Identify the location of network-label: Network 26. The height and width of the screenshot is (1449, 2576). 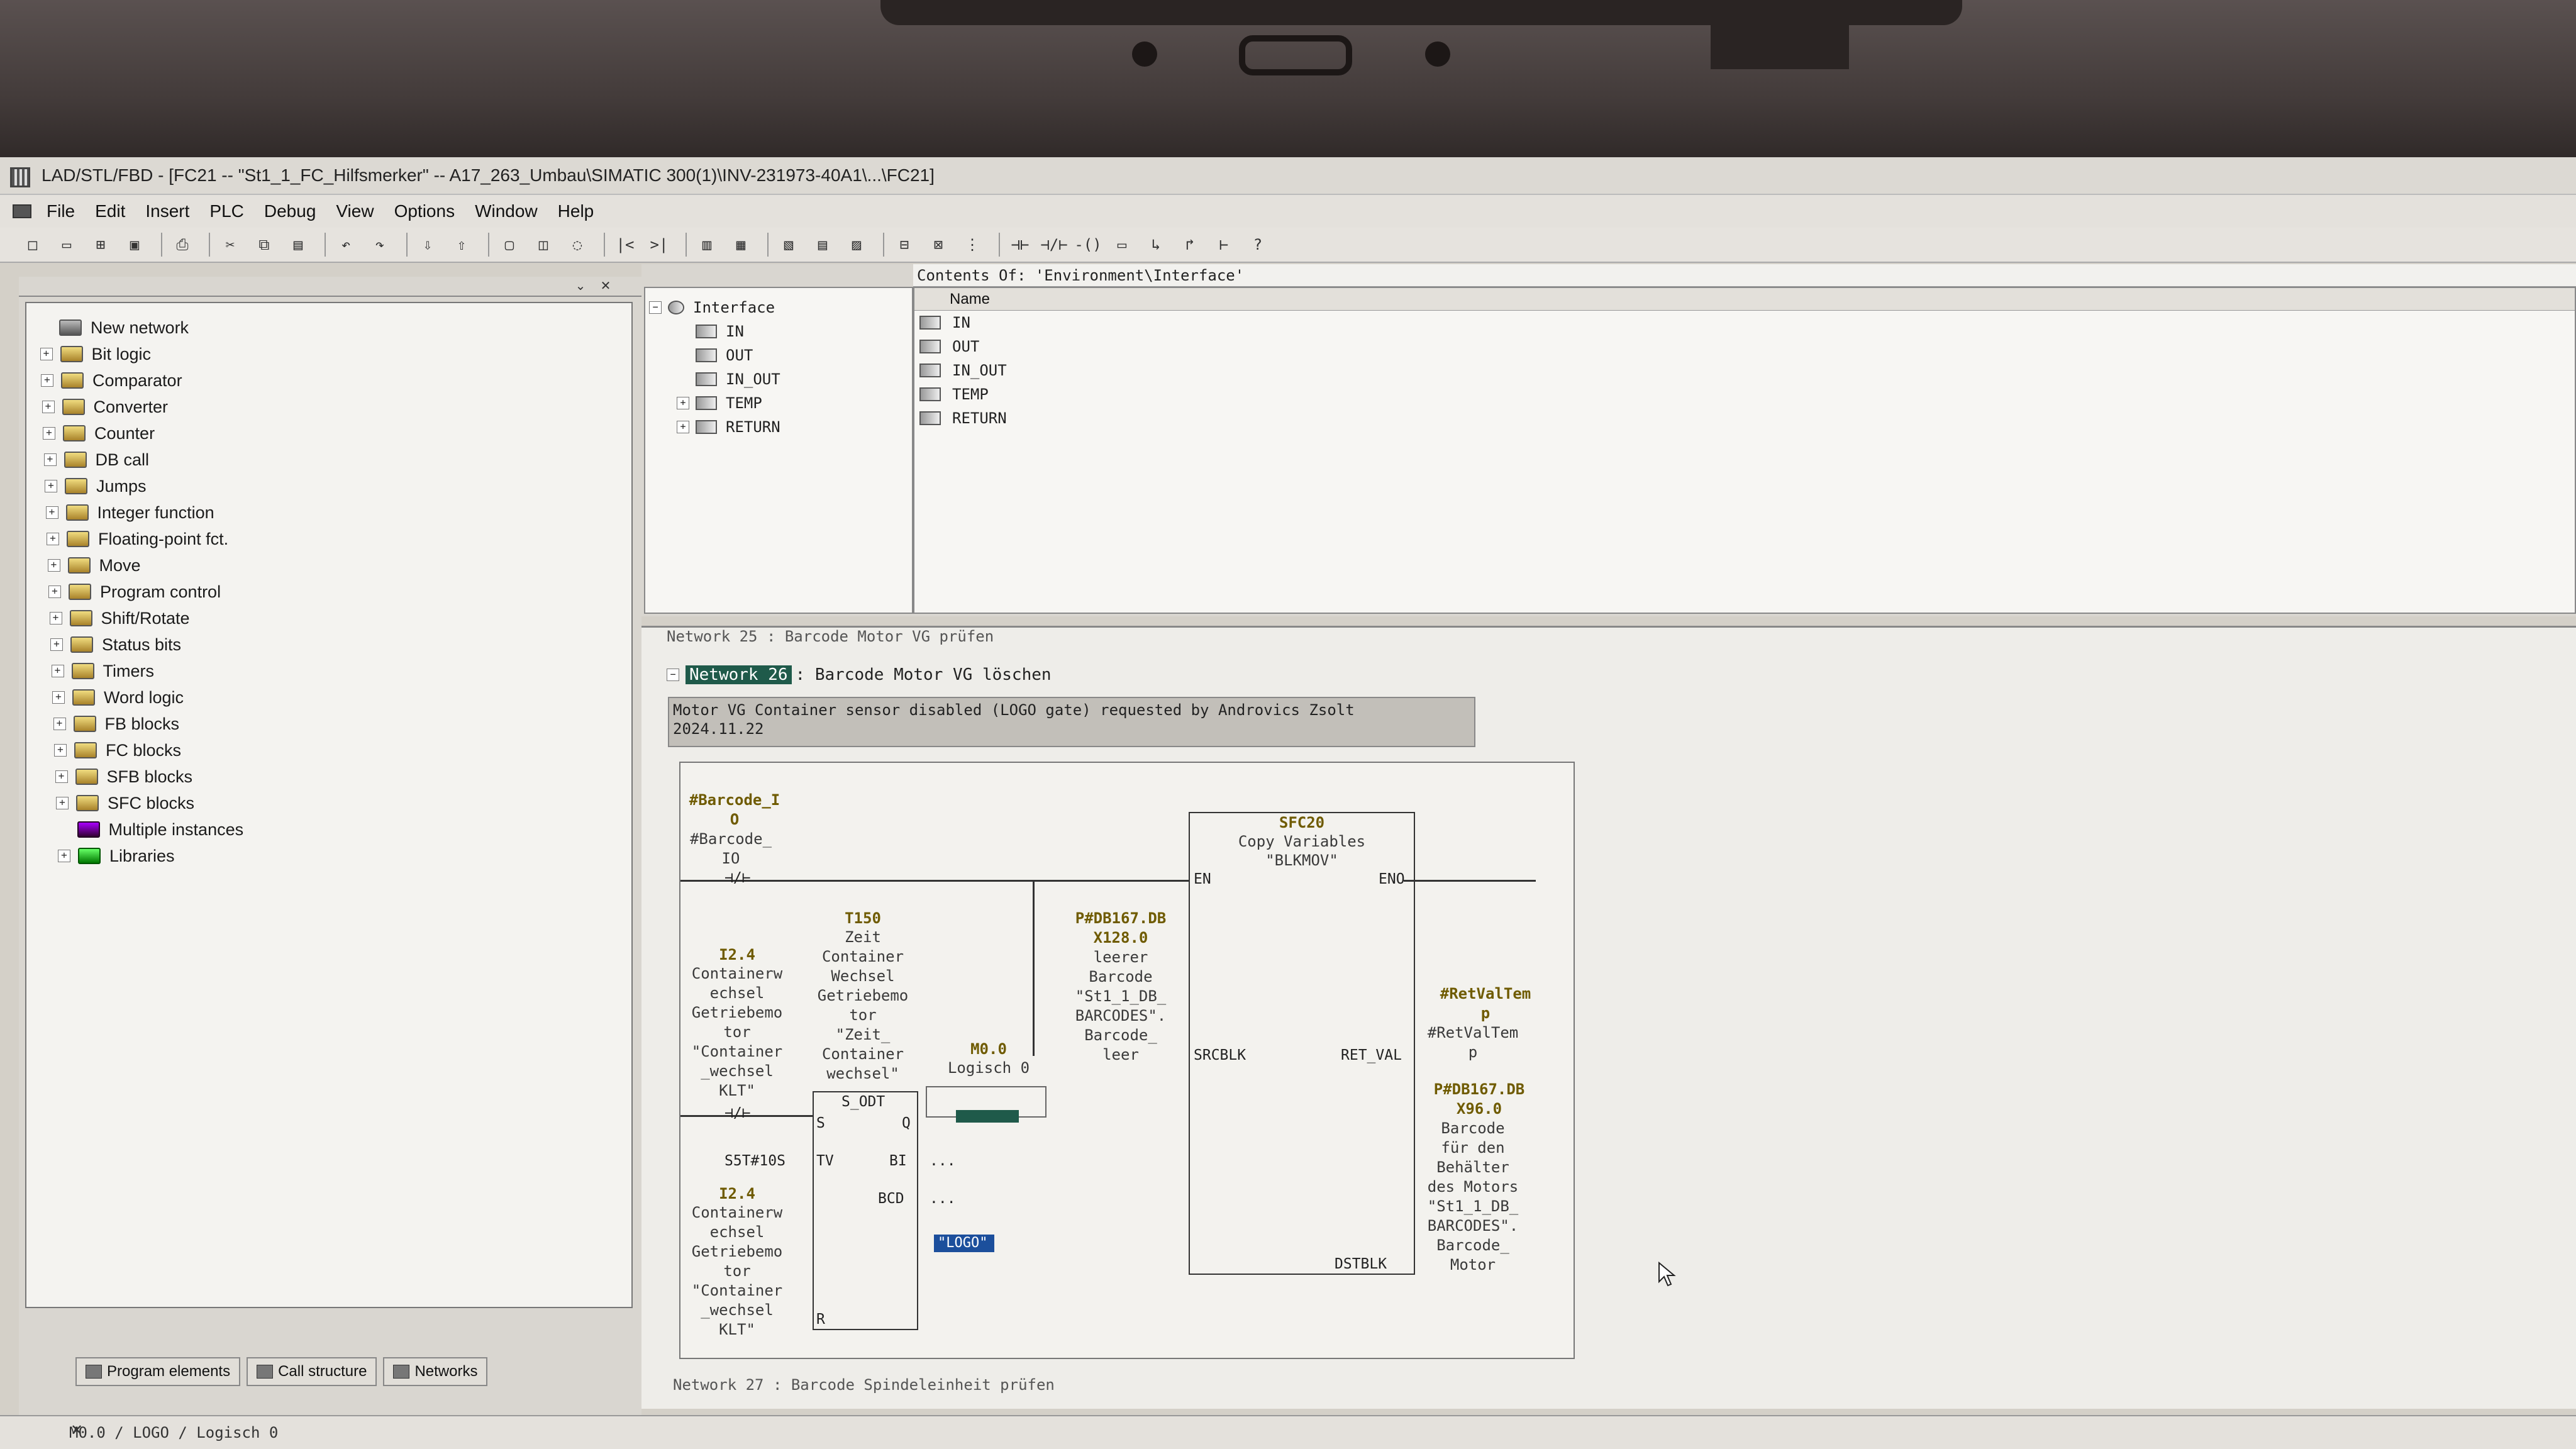
(739, 674).